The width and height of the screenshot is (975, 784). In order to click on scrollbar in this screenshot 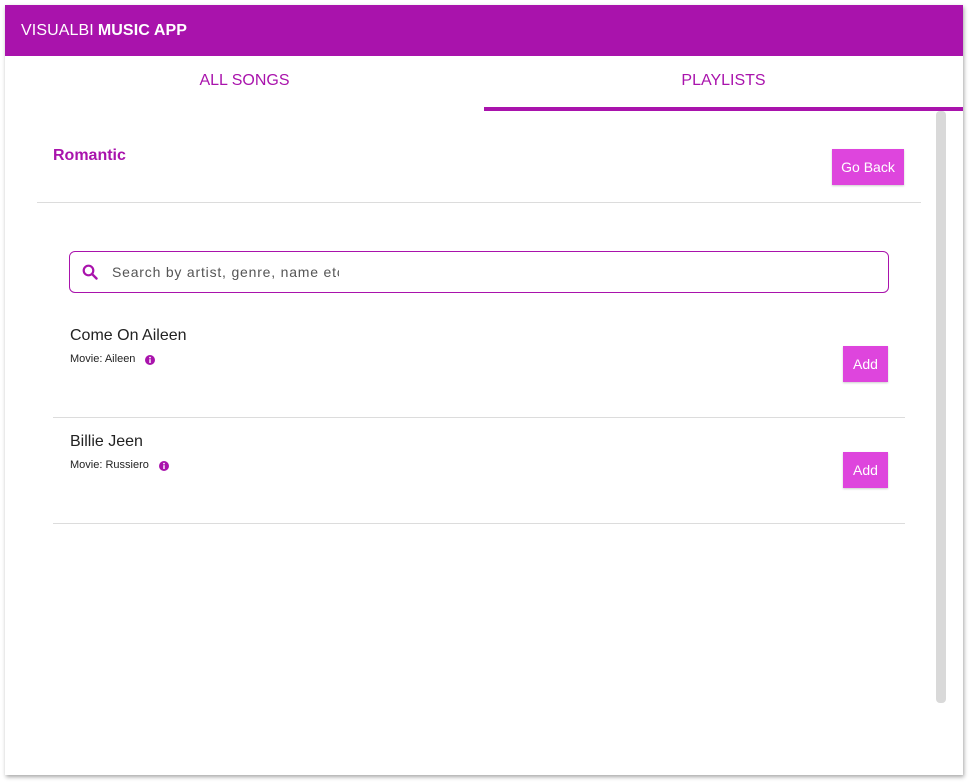, I will do `click(941, 407)`.